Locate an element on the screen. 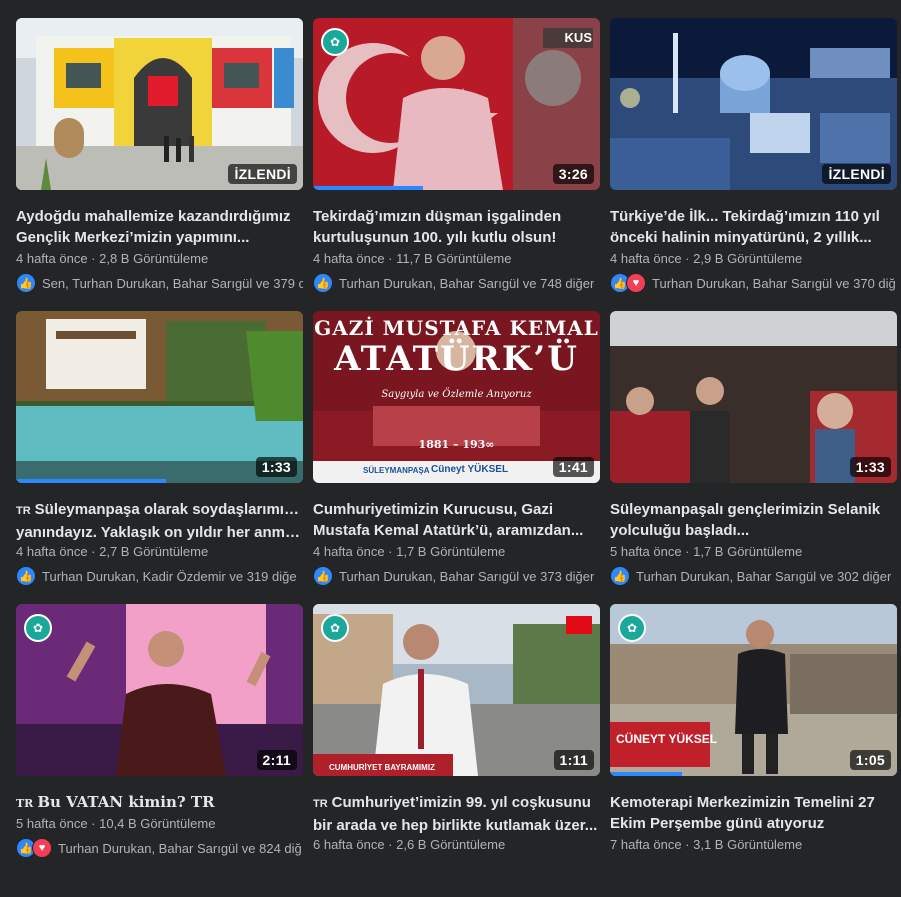  video-meta: 5 hafta önce · 10,4 B Görüntüleme is located at coordinates (116, 823).